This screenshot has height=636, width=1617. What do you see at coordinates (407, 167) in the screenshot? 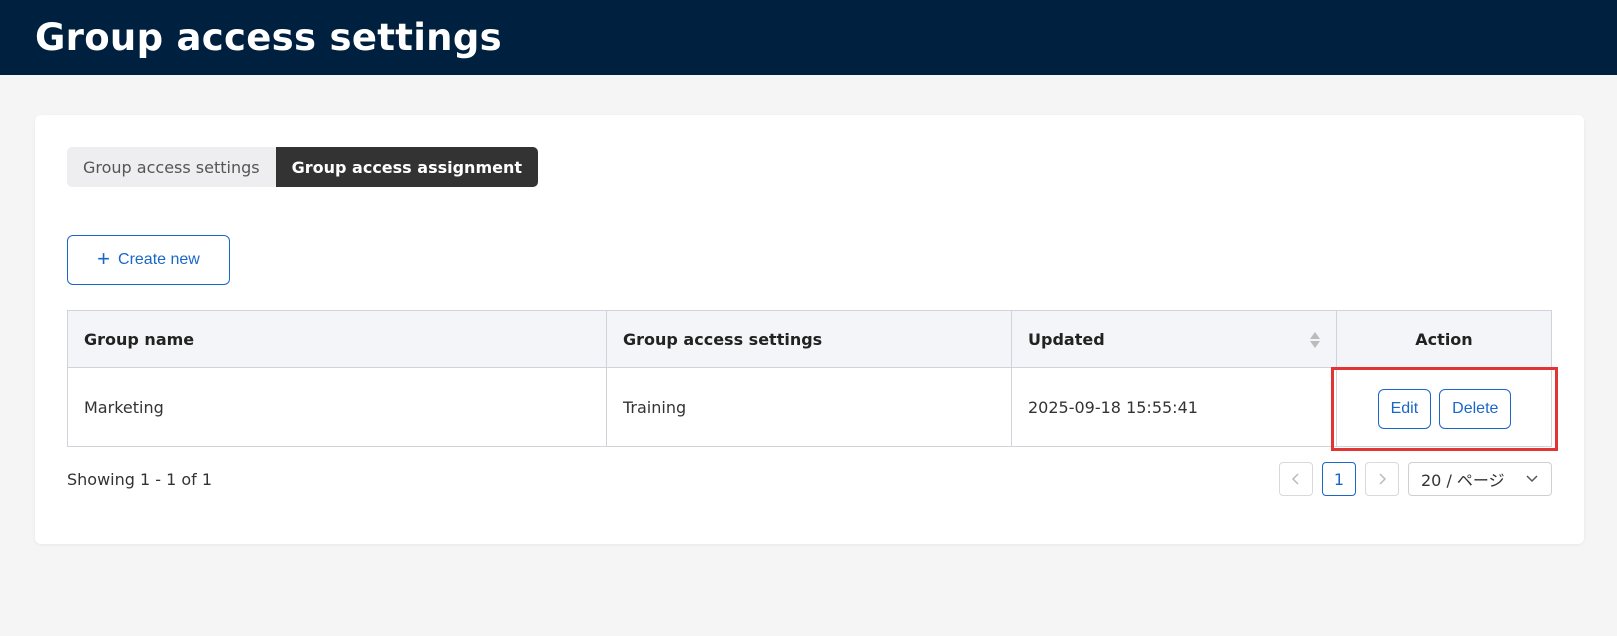
I see `tab-group-access-assignment: Group access assignment` at bounding box center [407, 167].